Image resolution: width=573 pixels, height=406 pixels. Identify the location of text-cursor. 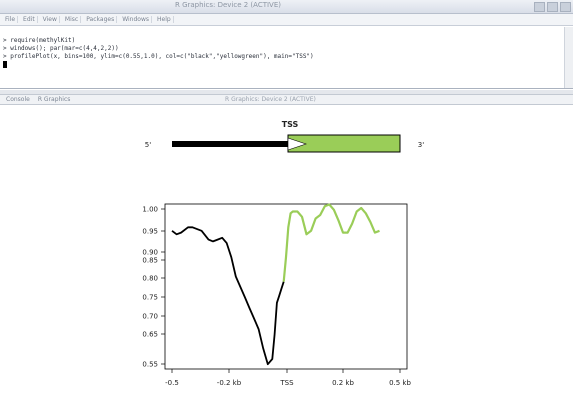
(5, 64).